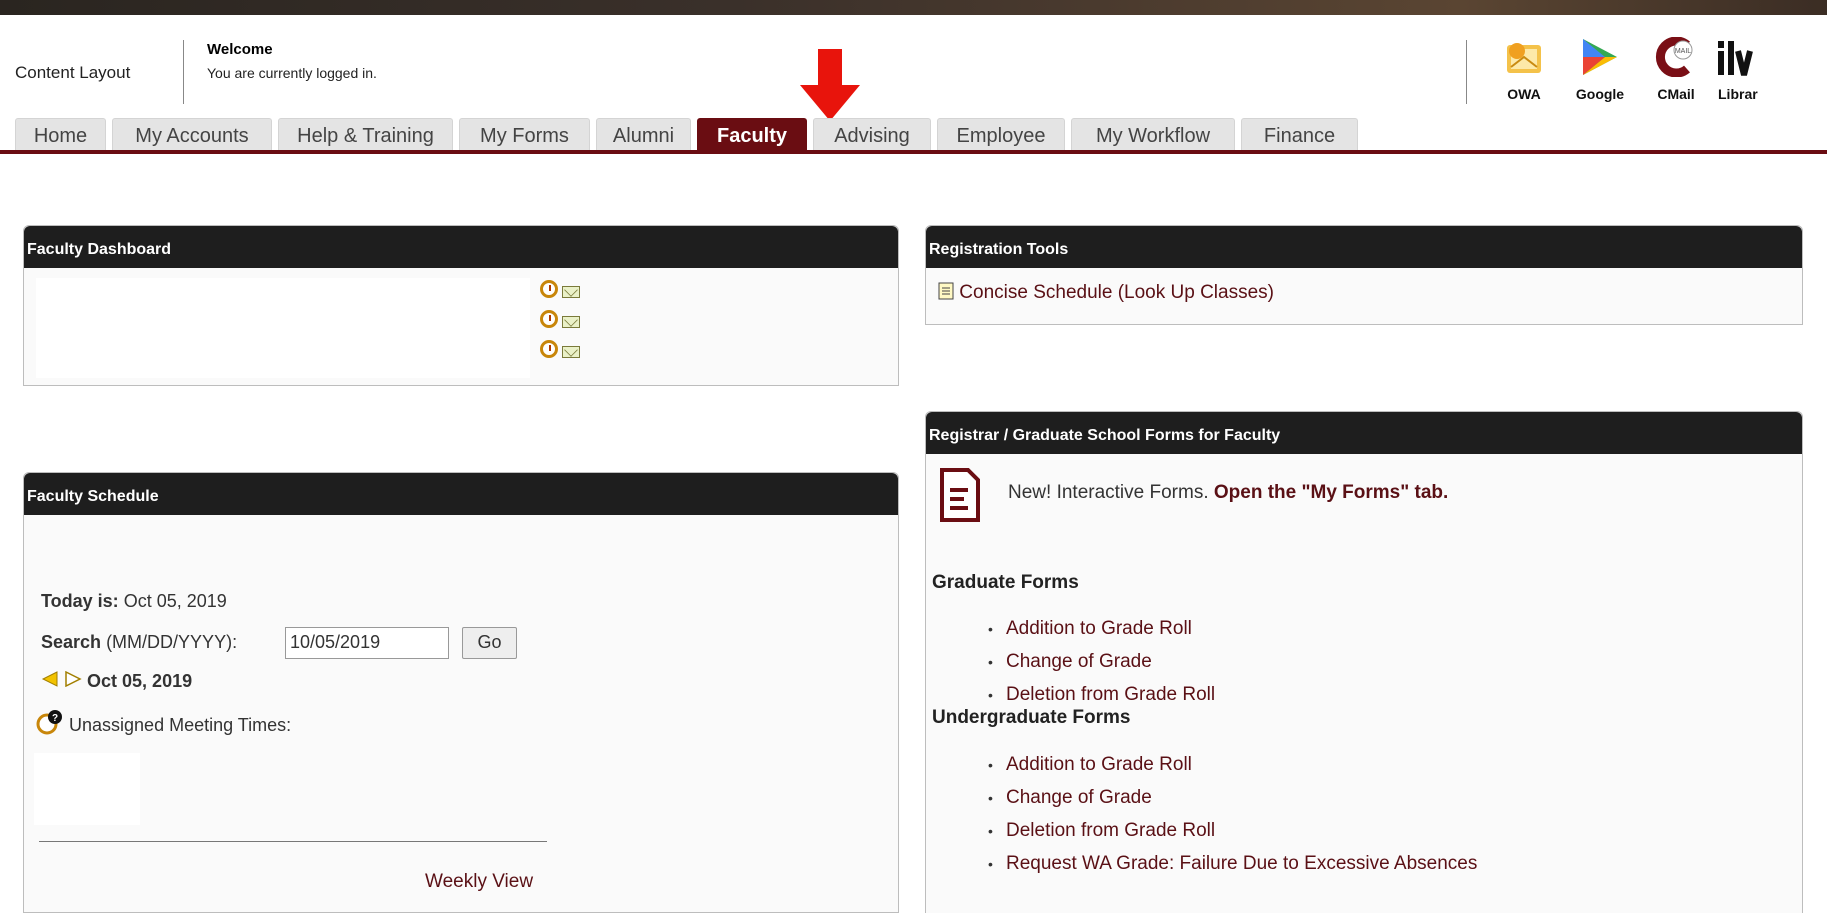  Describe the element at coordinates (140, 681) in the screenshot. I see `current-date: Oct 05, 2019` at that location.